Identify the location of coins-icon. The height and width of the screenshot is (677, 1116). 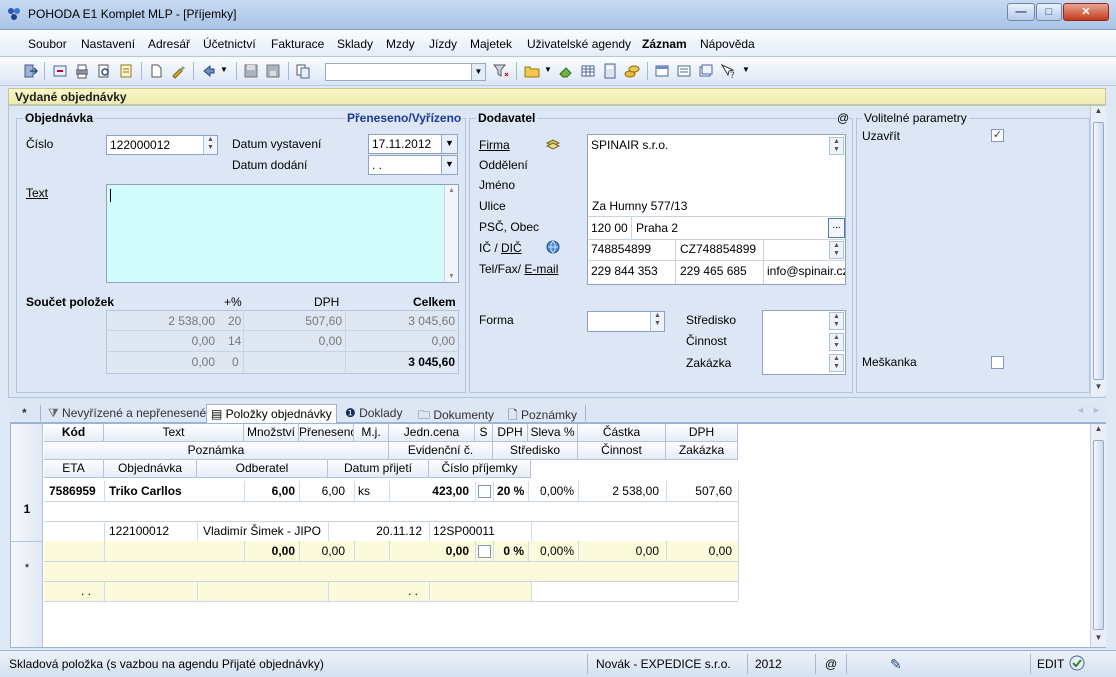
(632, 71).